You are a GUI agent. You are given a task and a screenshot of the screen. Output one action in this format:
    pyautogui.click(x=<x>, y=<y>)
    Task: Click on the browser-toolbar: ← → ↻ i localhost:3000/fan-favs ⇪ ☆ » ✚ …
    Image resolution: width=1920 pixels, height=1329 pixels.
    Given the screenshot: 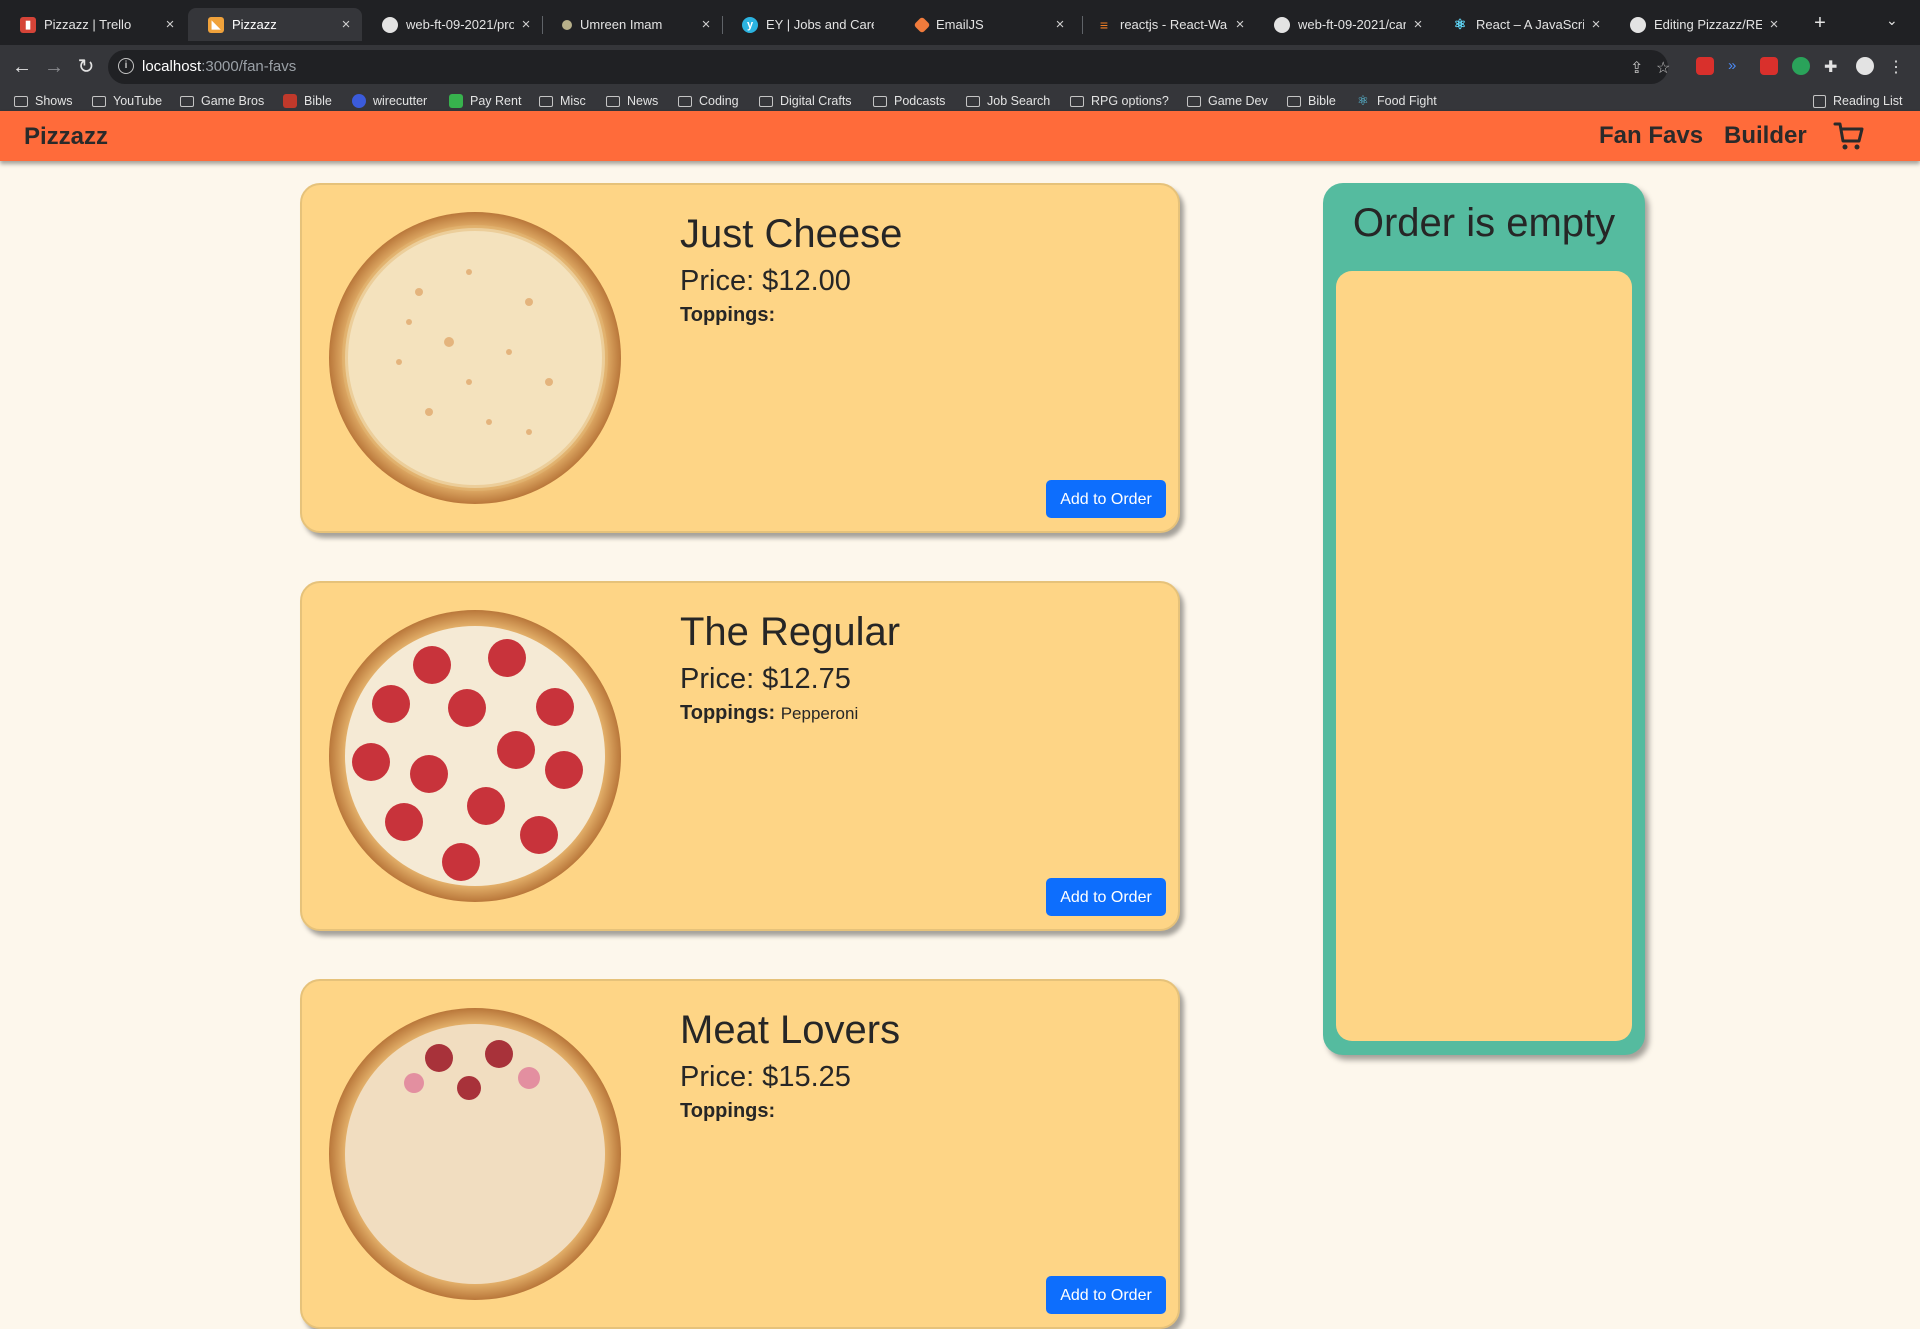 What is the action you would take?
    pyautogui.click(x=960, y=67)
    